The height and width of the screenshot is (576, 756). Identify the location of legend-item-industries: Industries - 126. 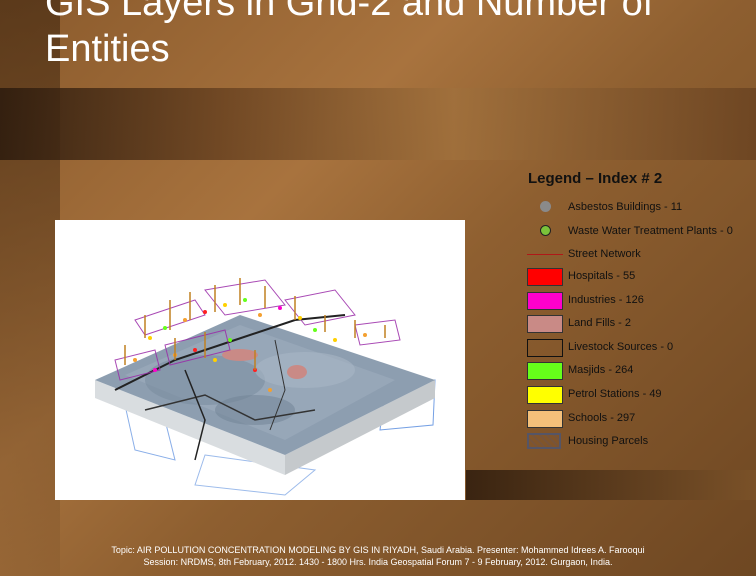
(641, 302).